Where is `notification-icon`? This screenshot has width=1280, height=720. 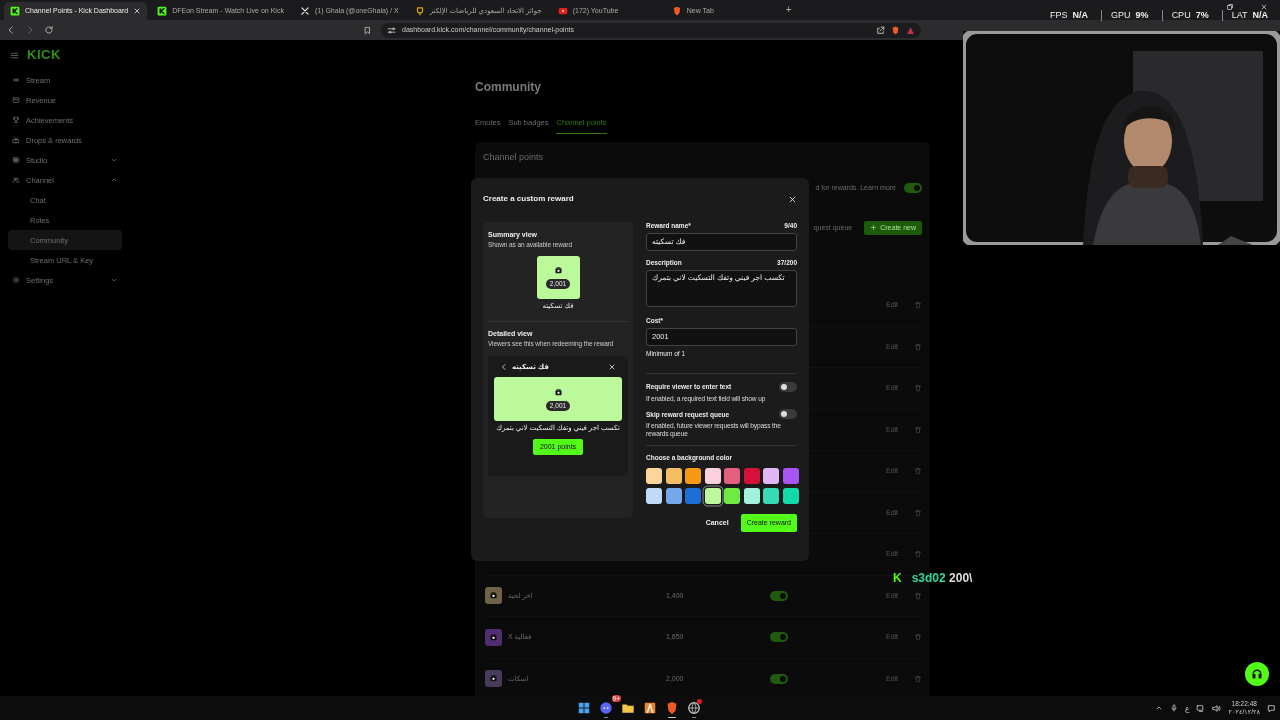 notification-icon is located at coordinates (1271, 708).